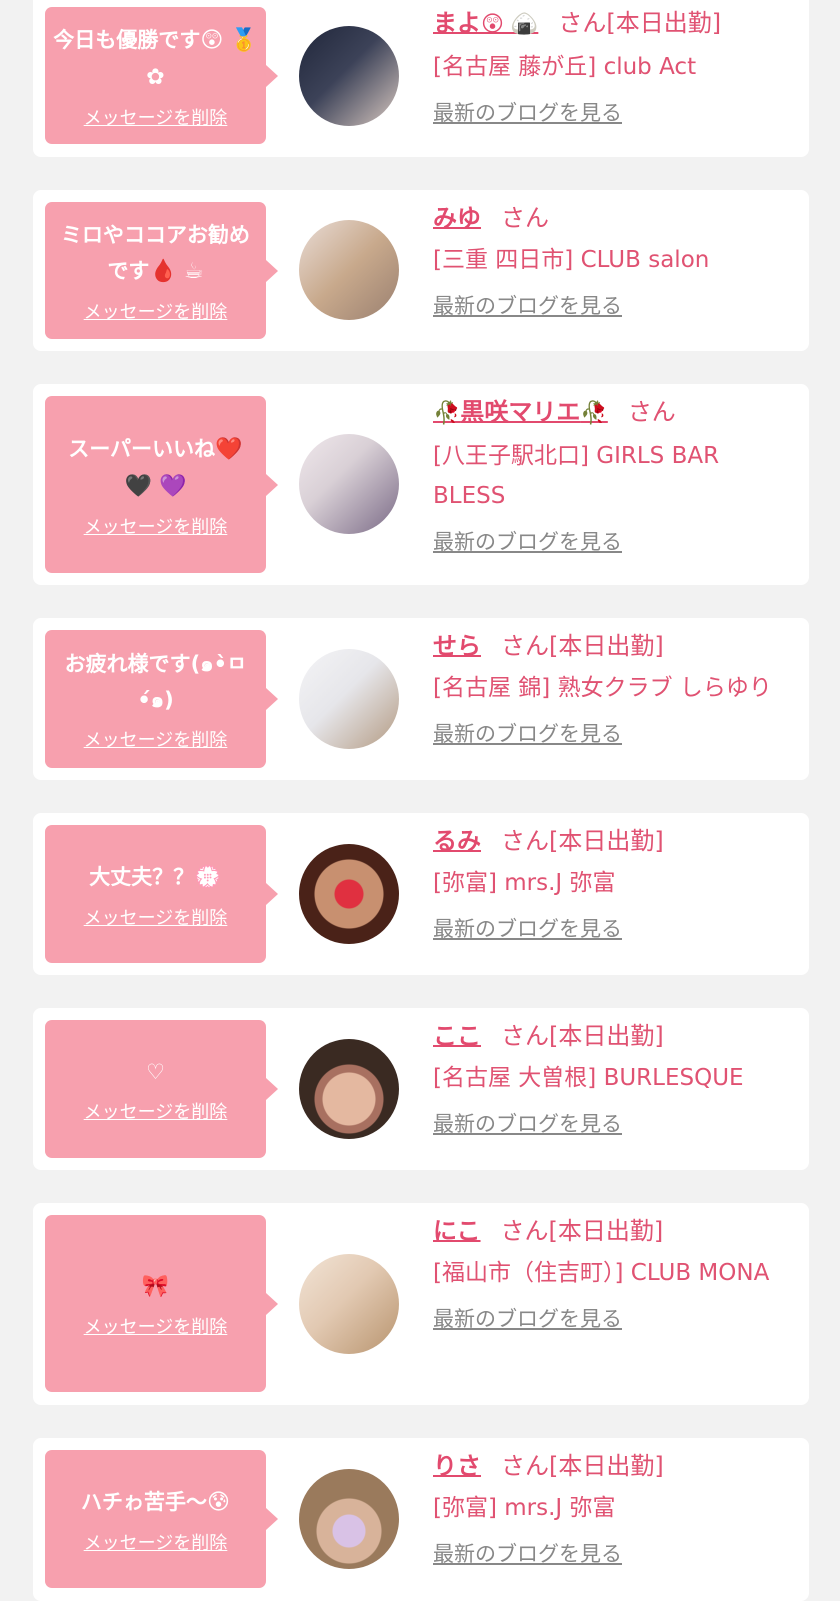 This screenshot has width=840, height=1601. What do you see at coordinates (520, 412) in the screenshot?
I see `cast-name-link: 🥀黒咲マリエ🥀` at bounding box center [520, 412].